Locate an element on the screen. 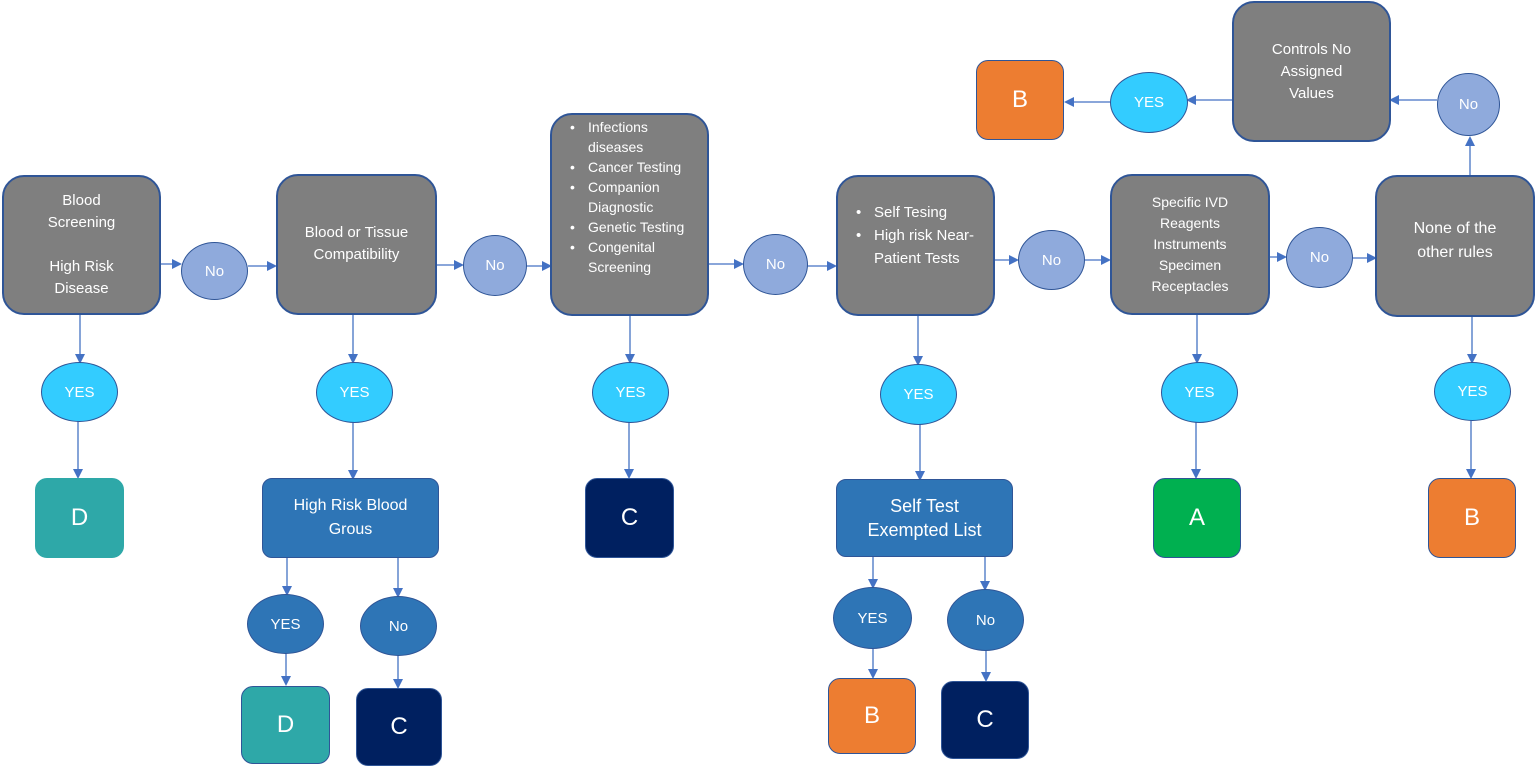 This screenshot has width=1536, height=768. class-c-not-high-risk: C is located at coordinates (399, 727).